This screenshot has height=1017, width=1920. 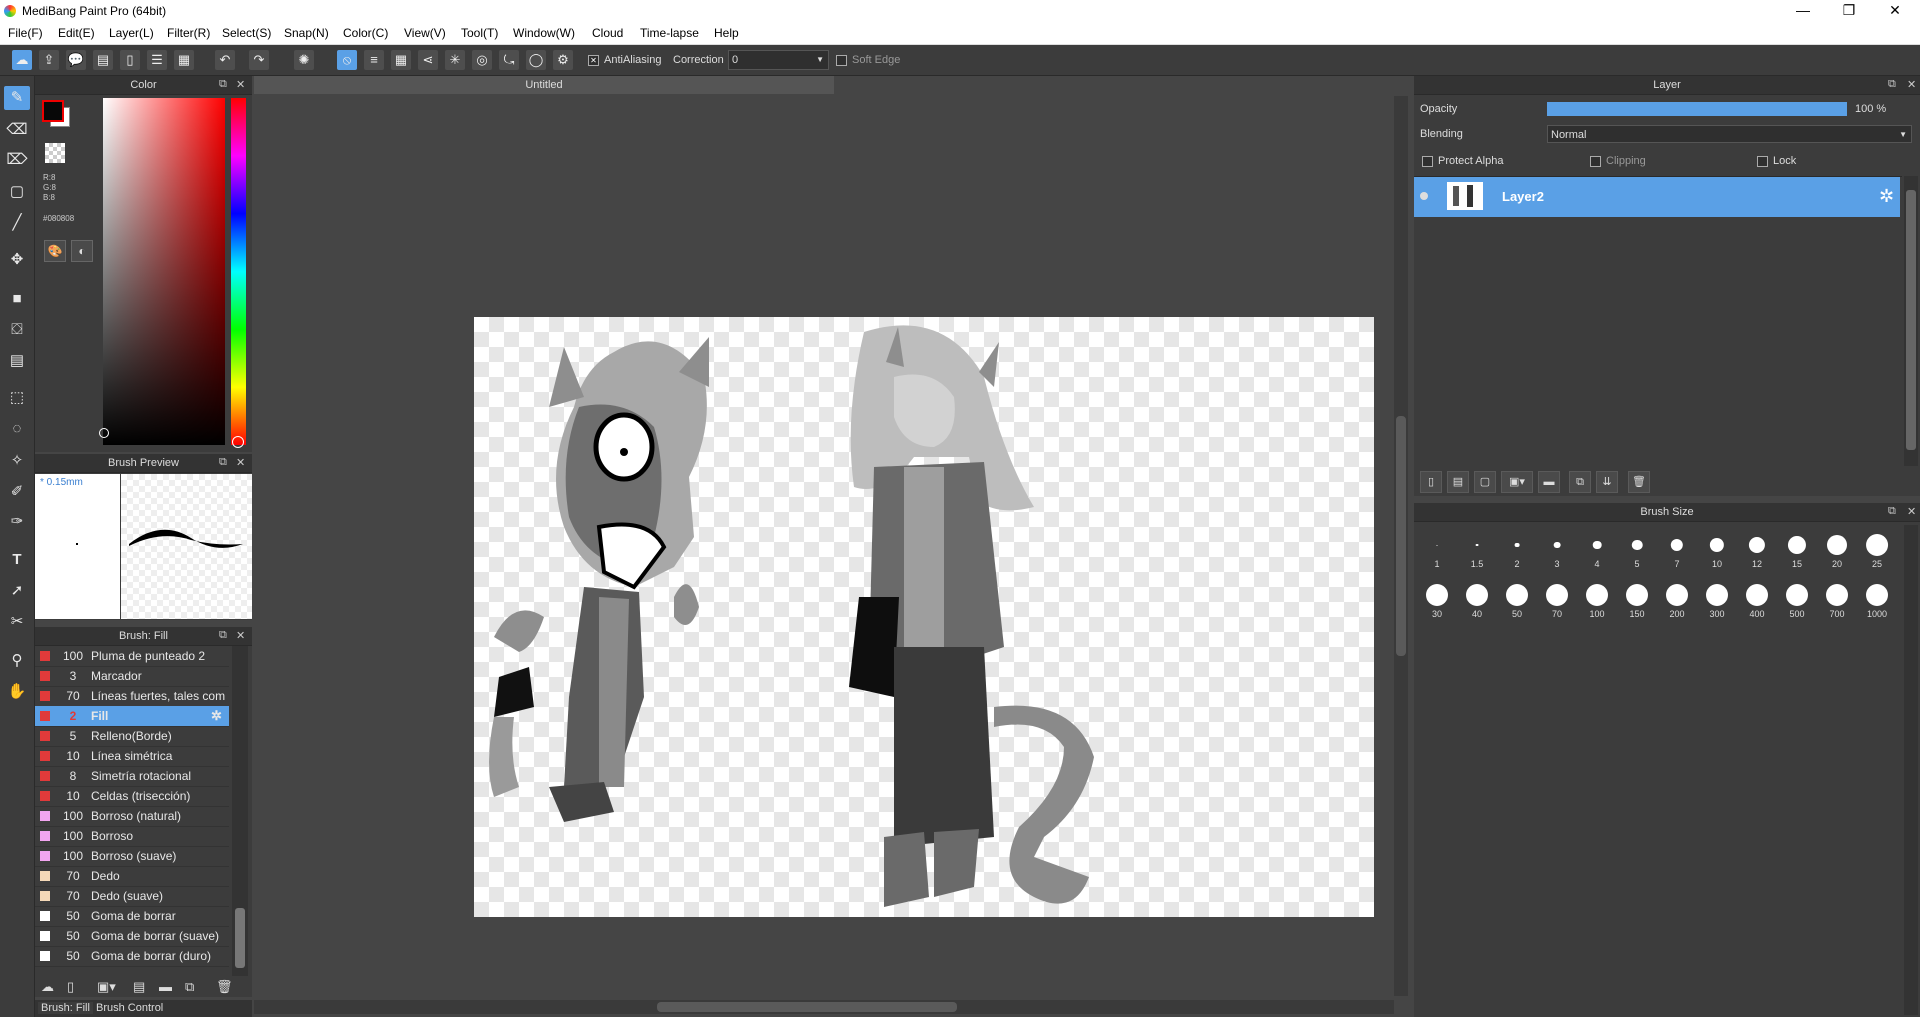 What do you see at coordinates (1517, 548) in the screenshot?
I see `brush-size-option: 2` at bounding box center [1517, 548].